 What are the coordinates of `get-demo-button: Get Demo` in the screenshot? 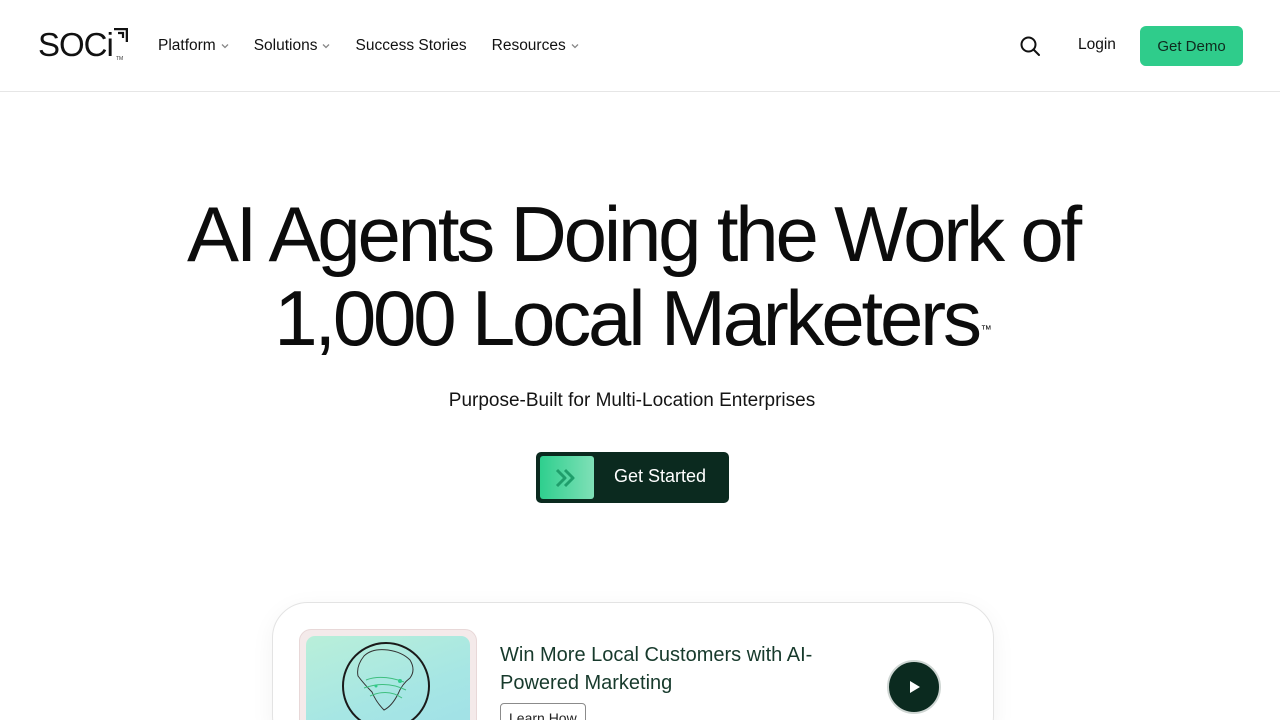 It's located at (1191, 46).